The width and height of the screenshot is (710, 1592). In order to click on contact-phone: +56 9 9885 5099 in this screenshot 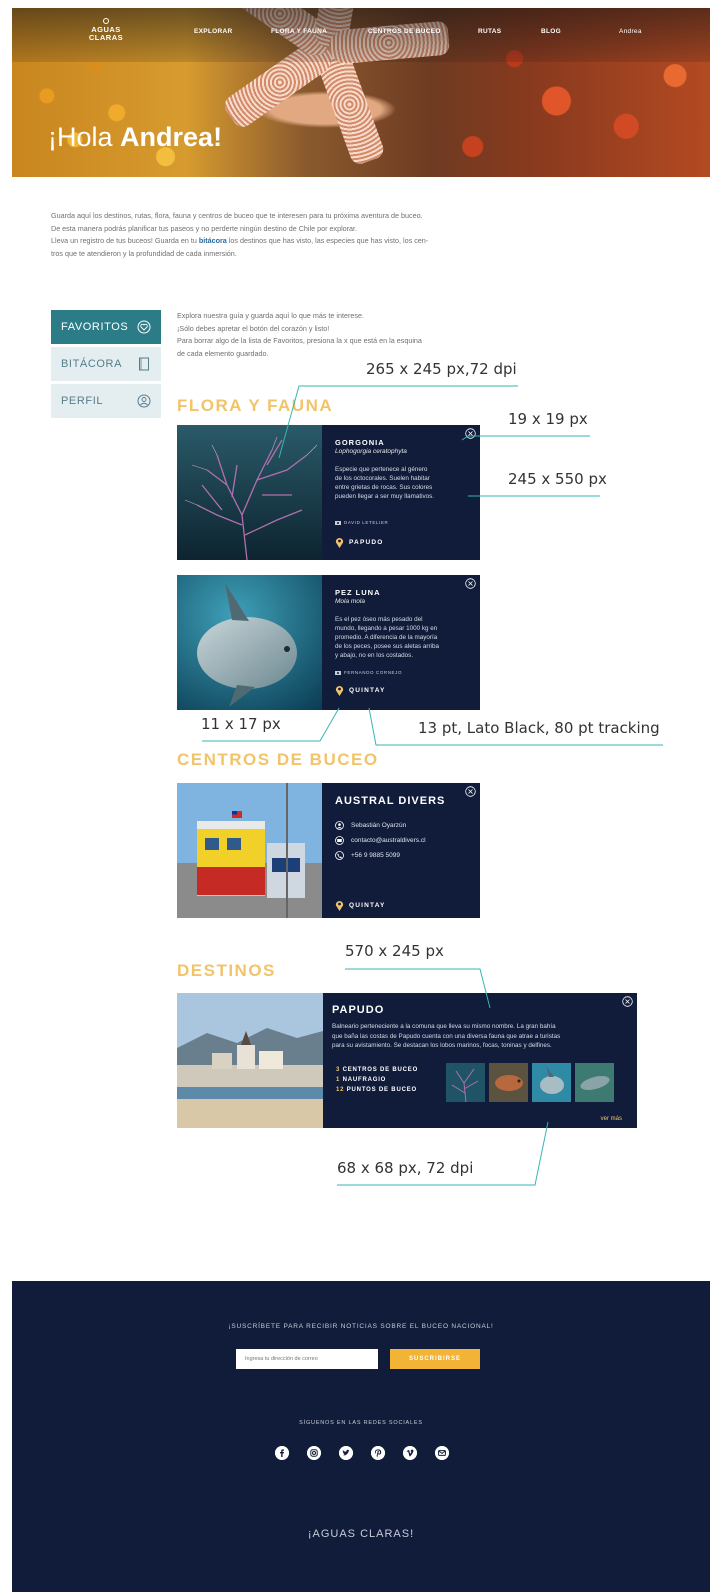, I will do `click(367, 855)`.